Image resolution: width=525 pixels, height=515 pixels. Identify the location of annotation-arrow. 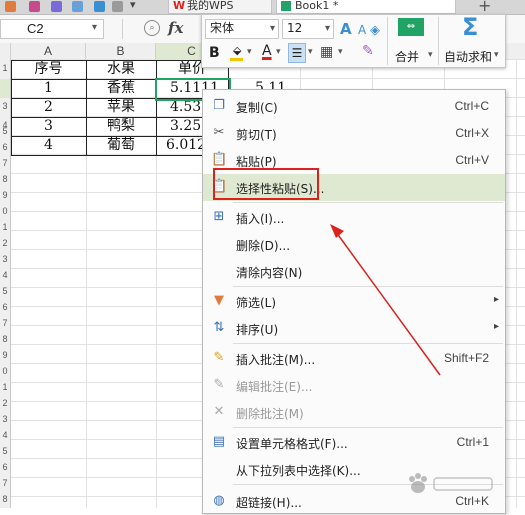
(385, 300).